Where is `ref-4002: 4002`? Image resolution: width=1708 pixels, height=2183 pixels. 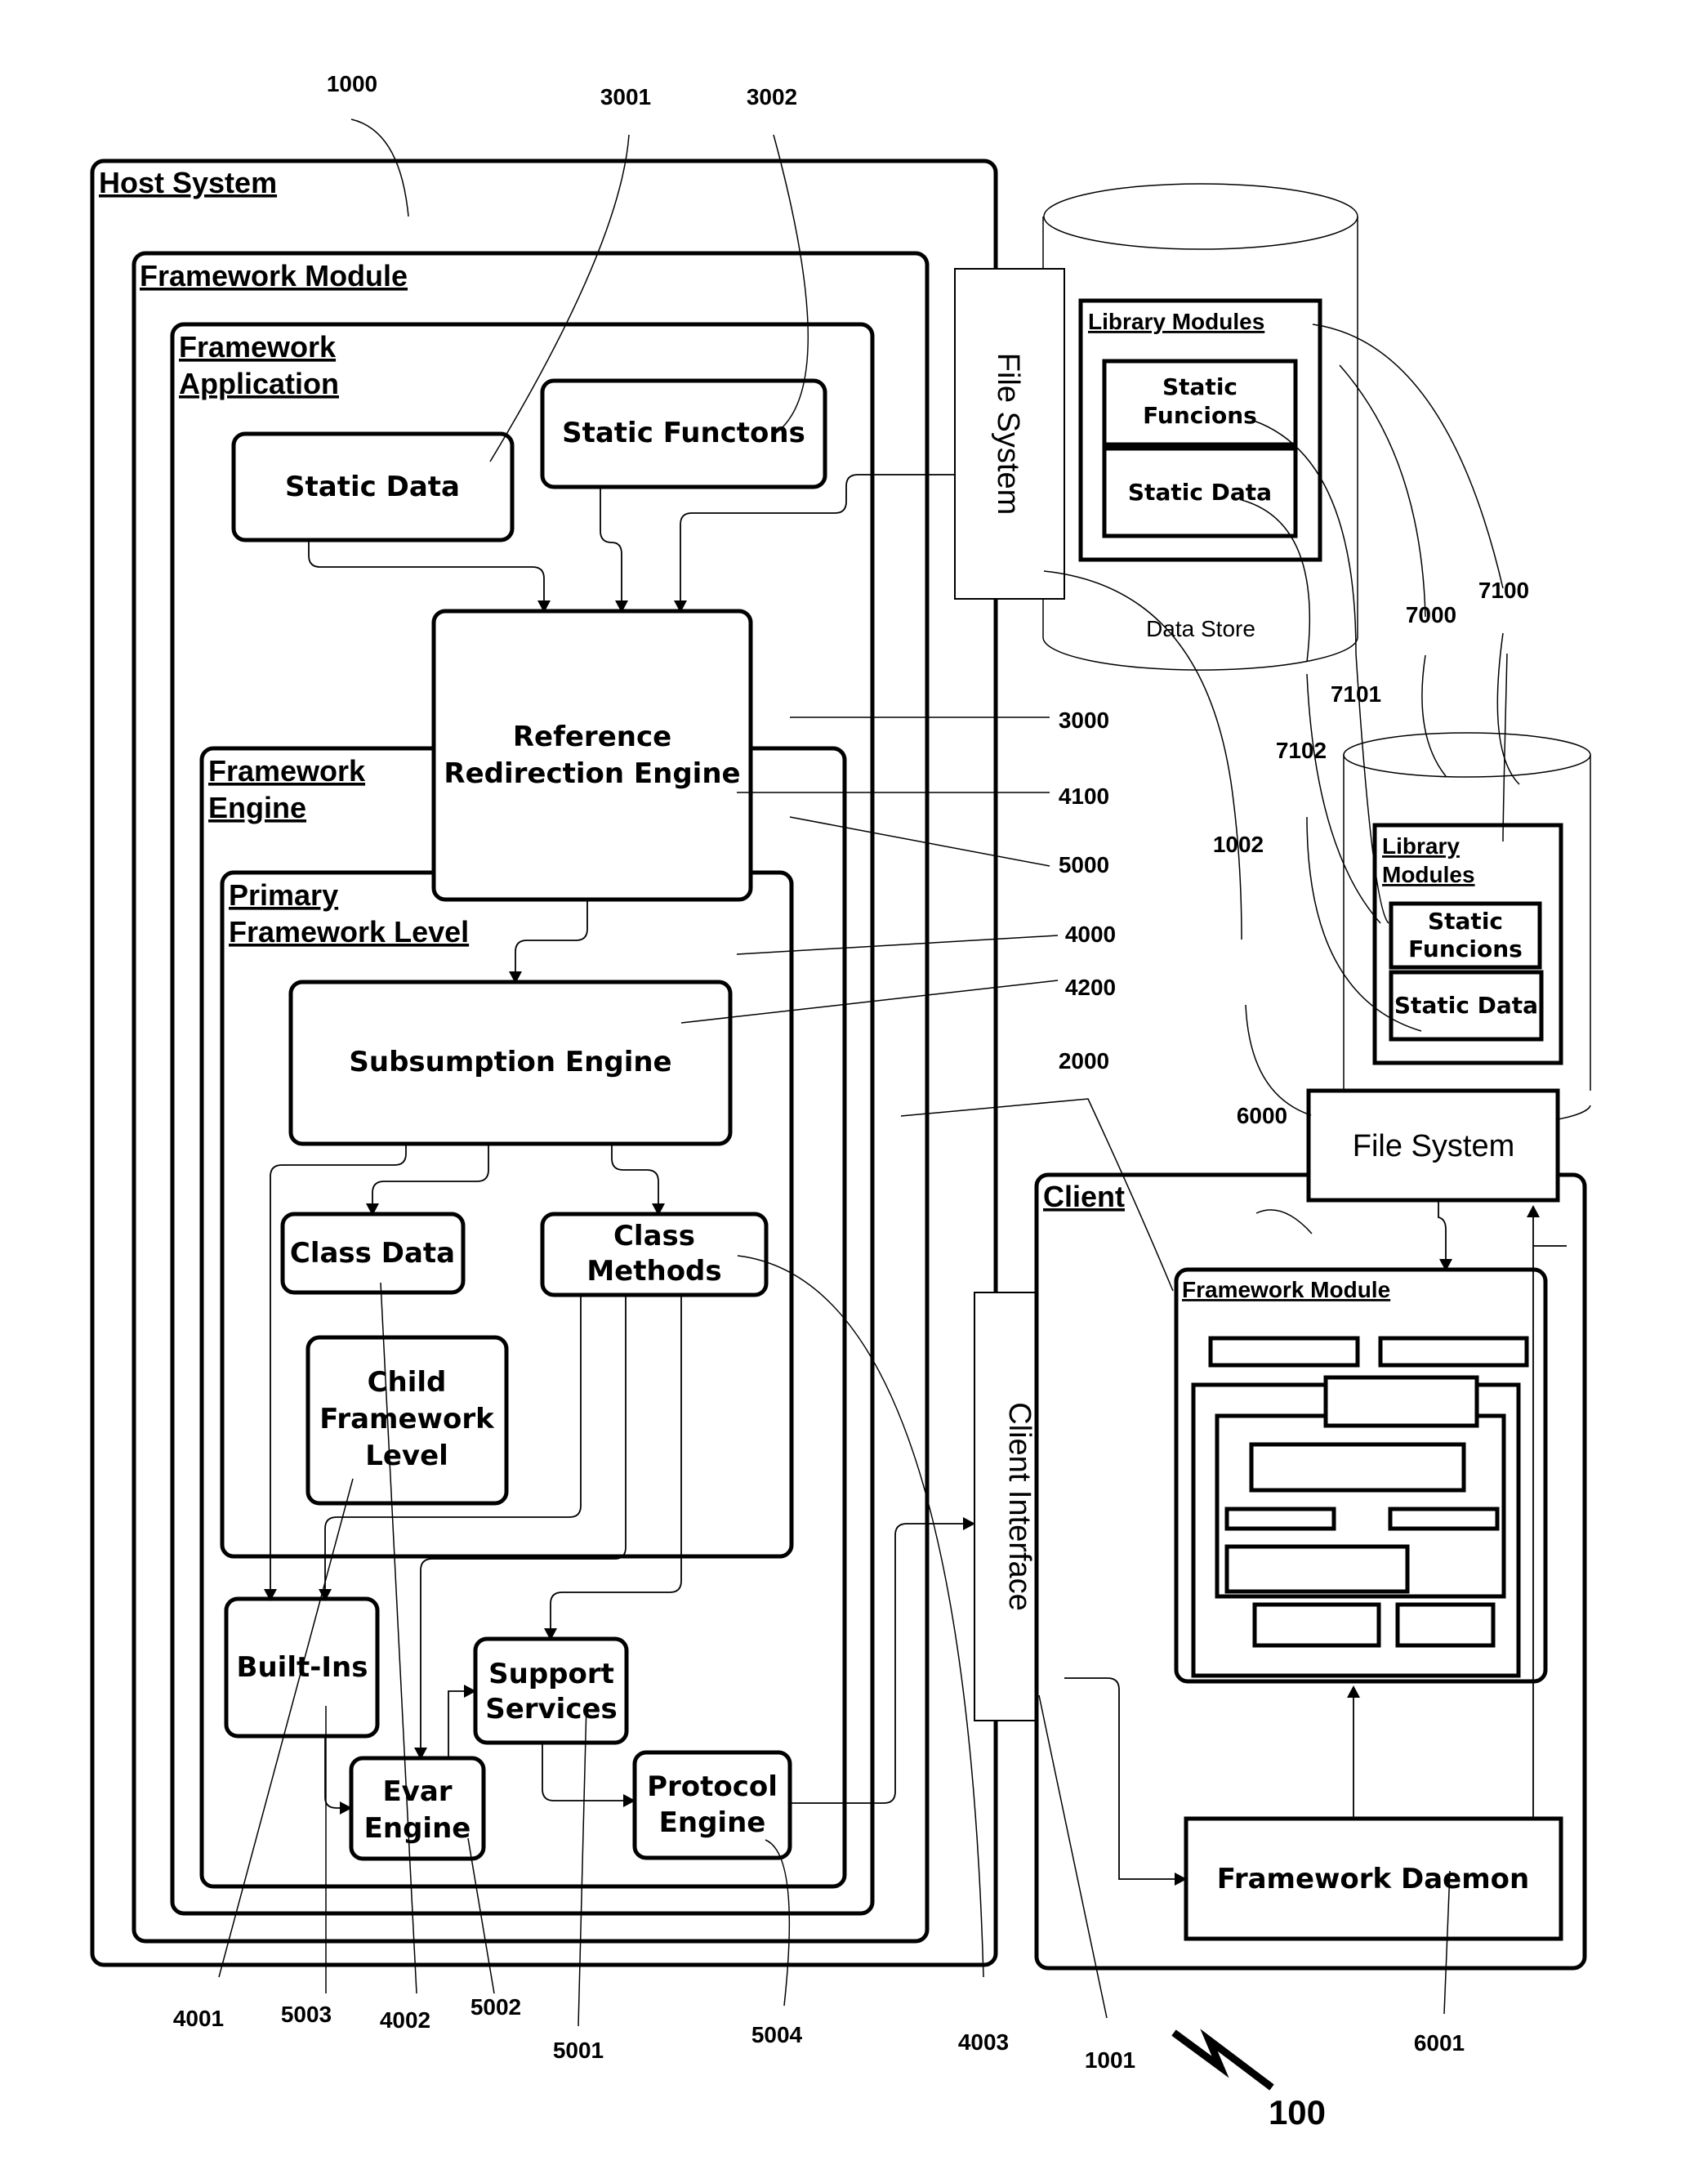 ref-4002: 4002 is located at coordinates (405, 2020).